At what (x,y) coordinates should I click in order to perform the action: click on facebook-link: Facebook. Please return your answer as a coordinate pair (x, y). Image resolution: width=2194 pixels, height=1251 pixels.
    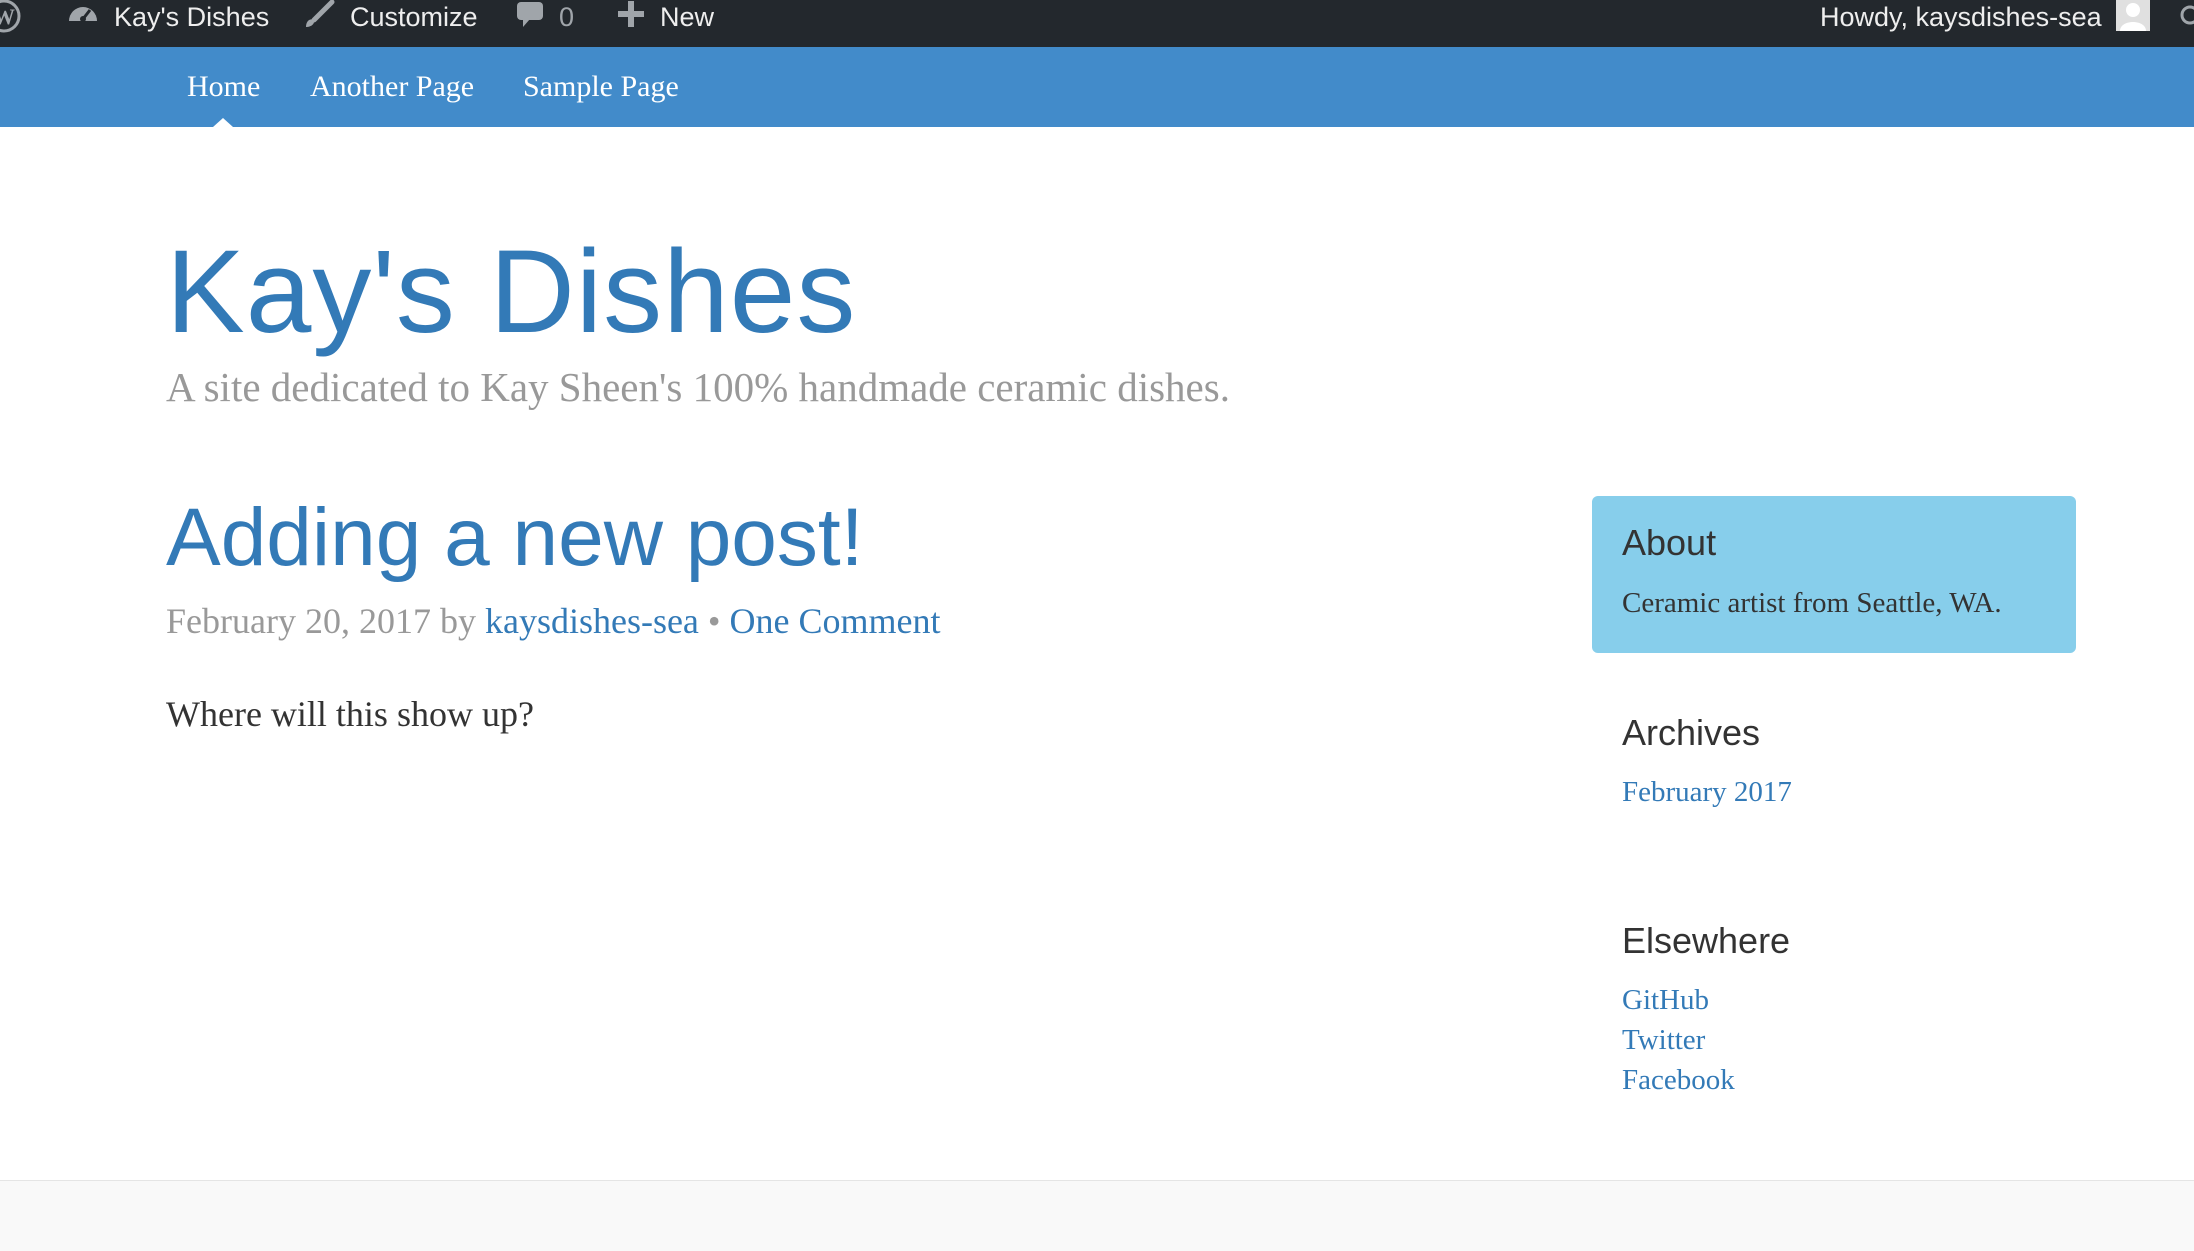
    Looking at the image, I should click on (1678, 1080).